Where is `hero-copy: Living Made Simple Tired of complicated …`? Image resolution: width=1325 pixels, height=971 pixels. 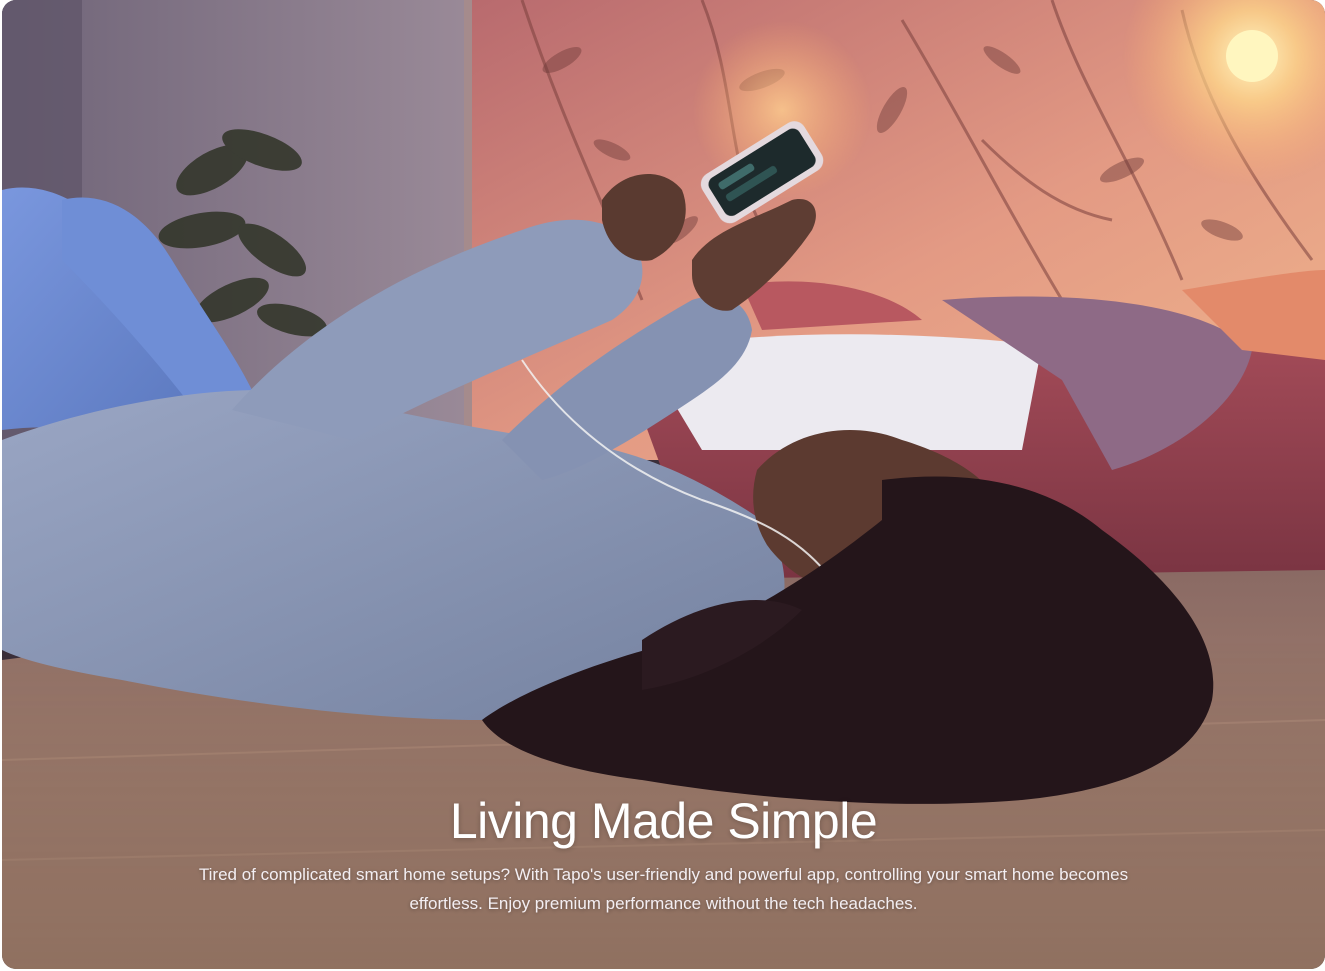 hero-copy: Living Made Simple Tired of complicated … is located at coordinates (663, 853).